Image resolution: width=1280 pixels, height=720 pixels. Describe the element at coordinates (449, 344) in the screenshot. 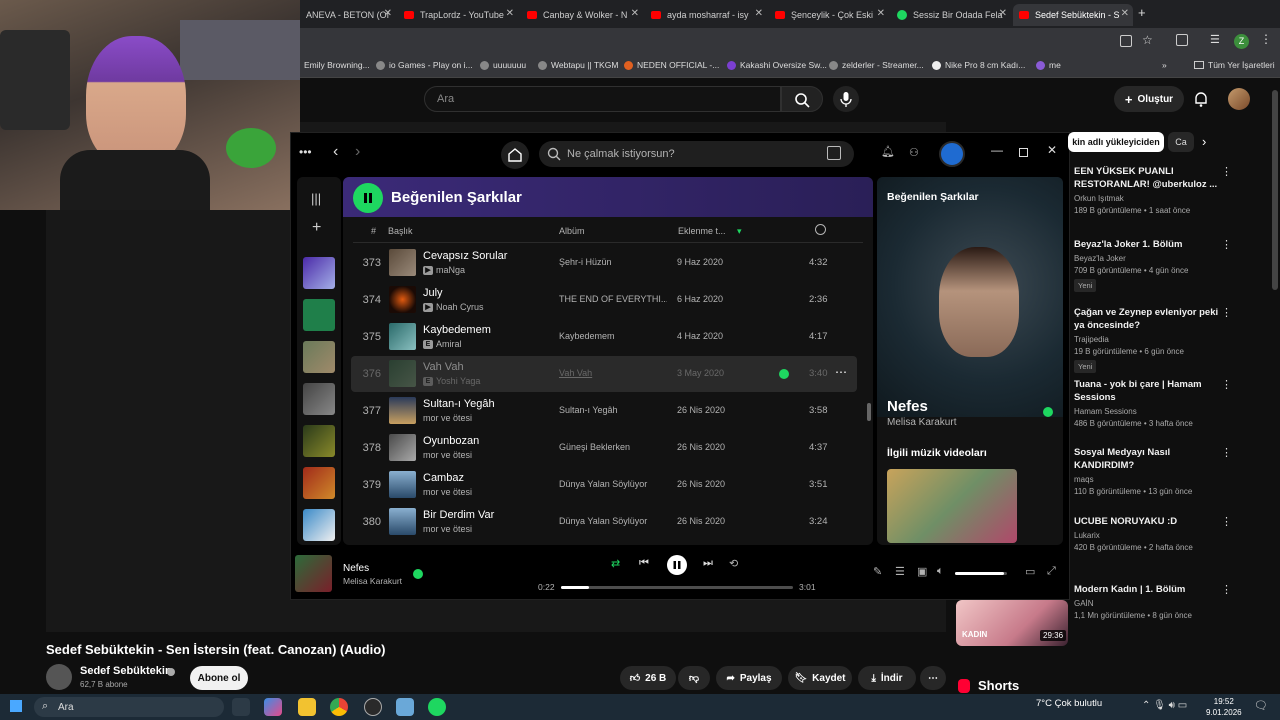

I see `track-artist: Amiral` at that location.